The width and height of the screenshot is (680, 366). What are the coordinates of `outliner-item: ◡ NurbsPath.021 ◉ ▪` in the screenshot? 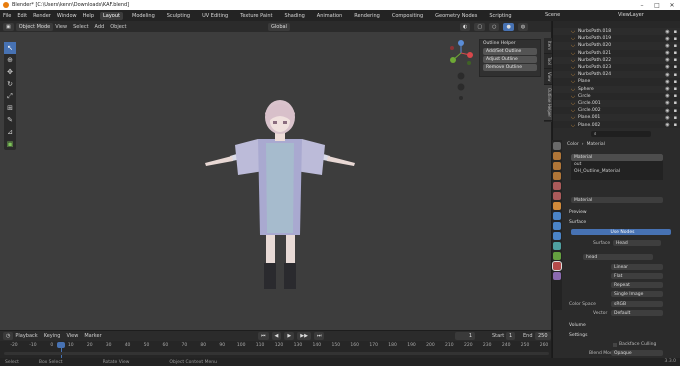 It's located at (616, 53).